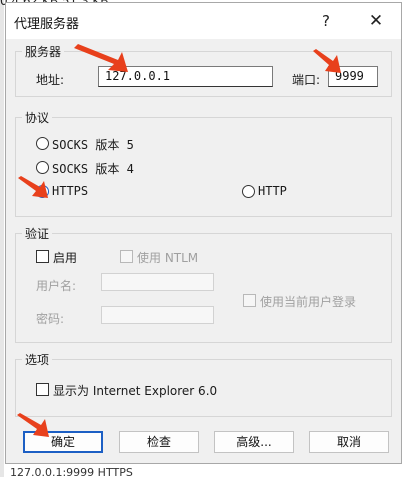  What do you see at coordinates (2, 238) in the screenshot?
I see `background-window-edge` at bounding box center [2, 238].